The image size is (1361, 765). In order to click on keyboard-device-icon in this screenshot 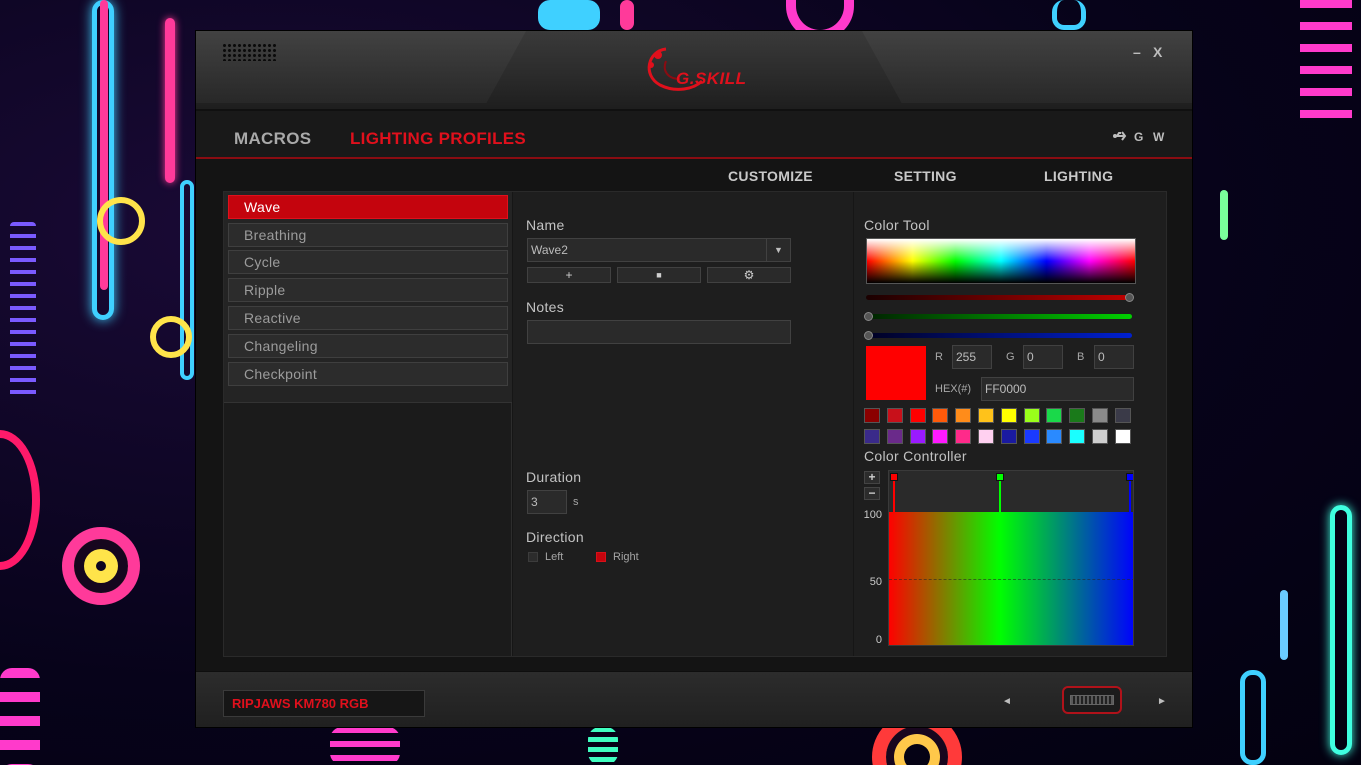, I will do `click(1092, 700)`.